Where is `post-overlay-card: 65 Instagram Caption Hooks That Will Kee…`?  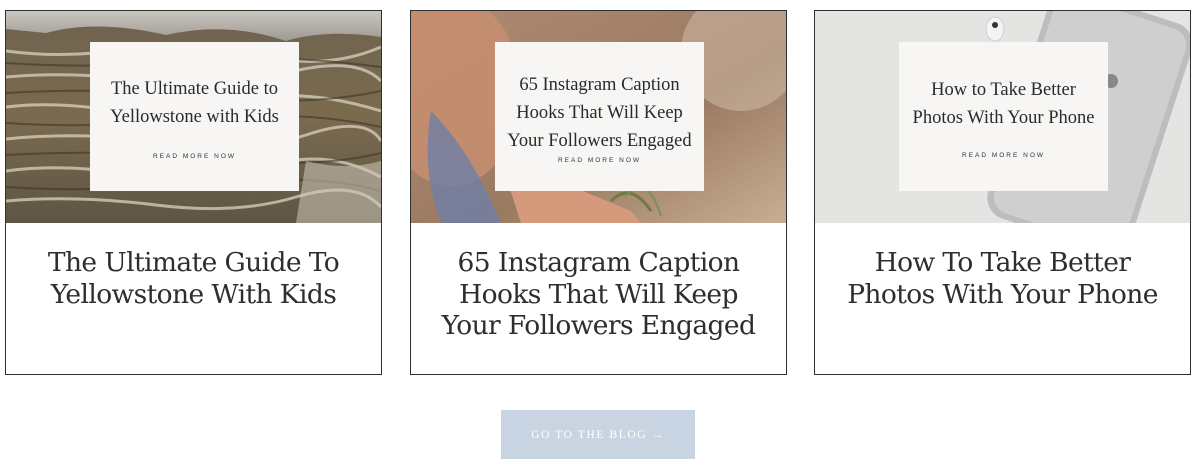
post-overlay-card: 65 Instagram Caption Hooks That Will Kee… is located at coordinates (599, 116).